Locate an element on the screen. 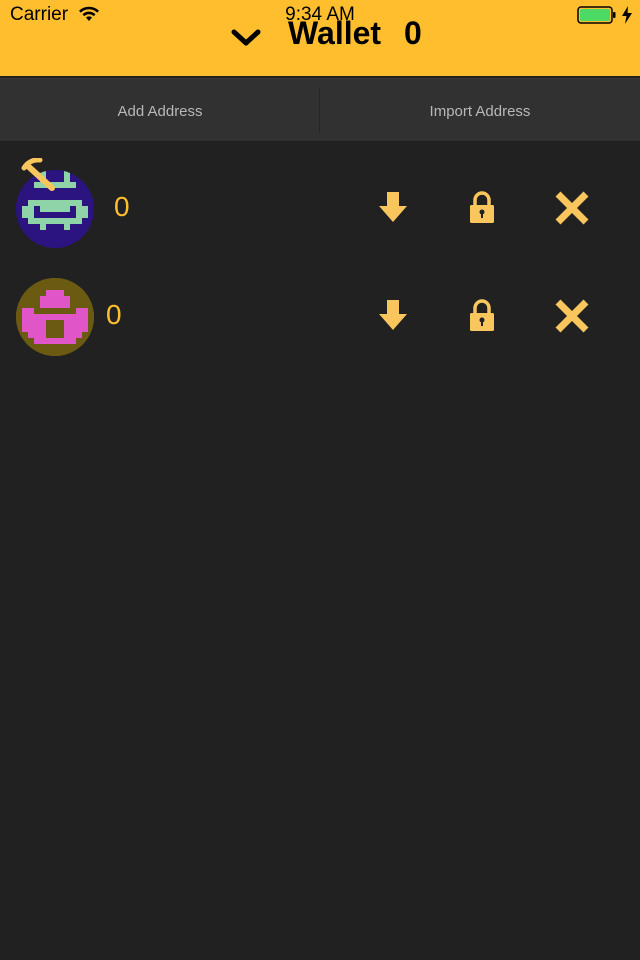  battery-icon is located at coordinates (596, 15).